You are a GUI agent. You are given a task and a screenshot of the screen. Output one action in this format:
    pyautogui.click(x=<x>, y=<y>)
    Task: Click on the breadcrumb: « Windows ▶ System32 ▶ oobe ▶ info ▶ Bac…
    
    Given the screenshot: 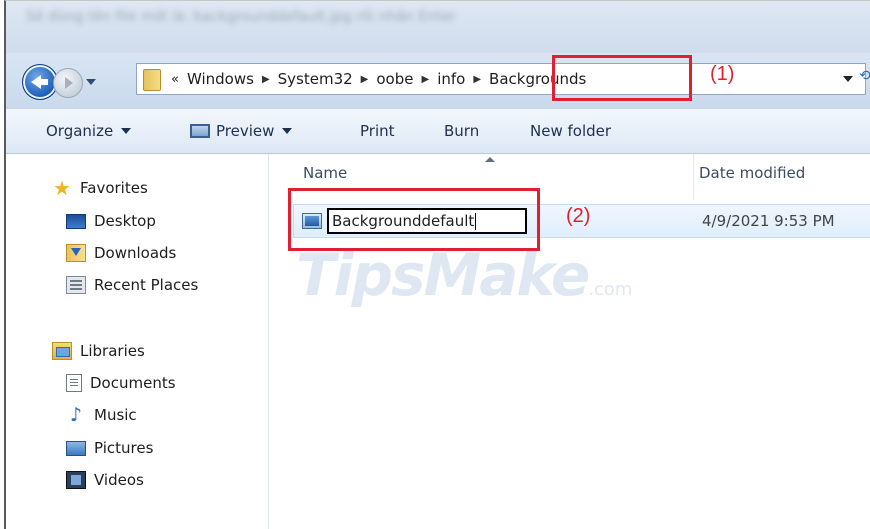 What is the action you would take?
    pyautogui.click(x=378, y=79)
    